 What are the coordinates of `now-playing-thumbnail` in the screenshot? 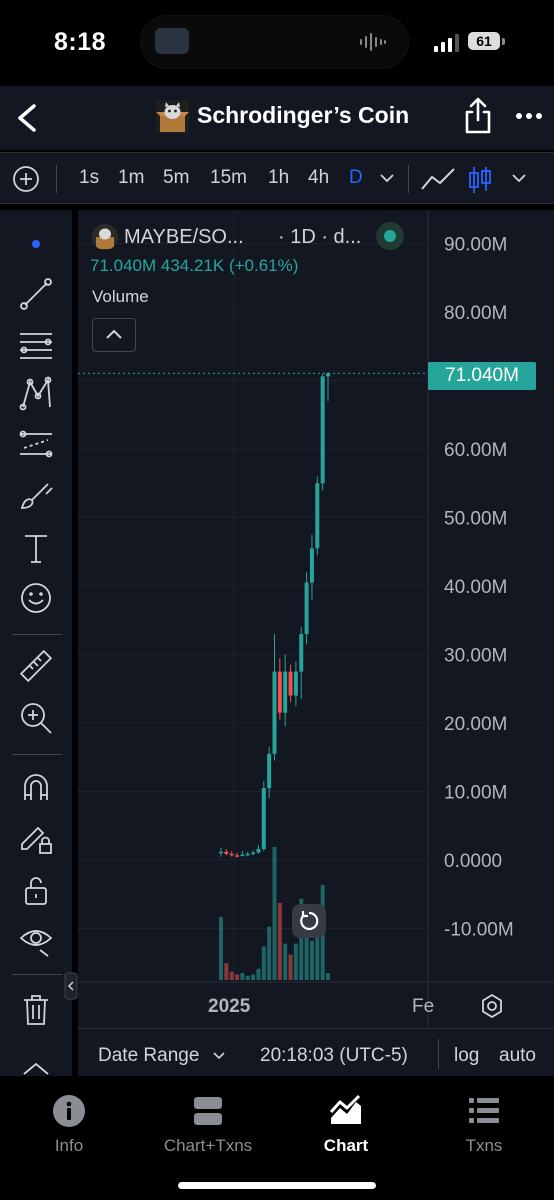 It's located at (172, 41).